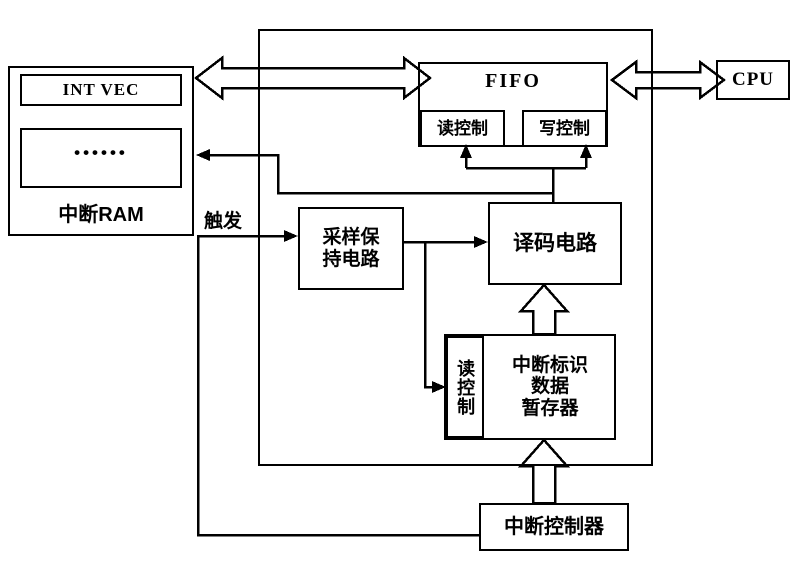 Image resolution: width=800 pixels, height=573 pixels. I want to click on register-read-control-block: 读控制, so click(465, 387).